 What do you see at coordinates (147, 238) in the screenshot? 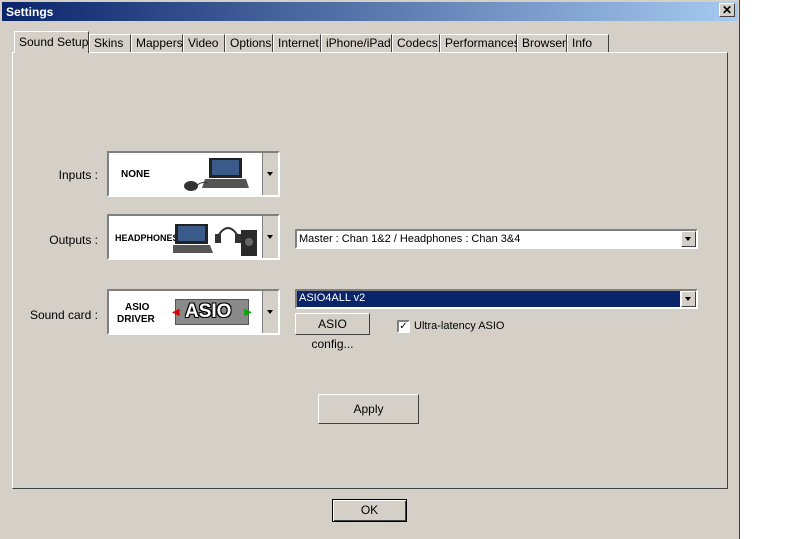
I see `outputs-device-text: HEADPHONES` at bounding box center [147, 238].